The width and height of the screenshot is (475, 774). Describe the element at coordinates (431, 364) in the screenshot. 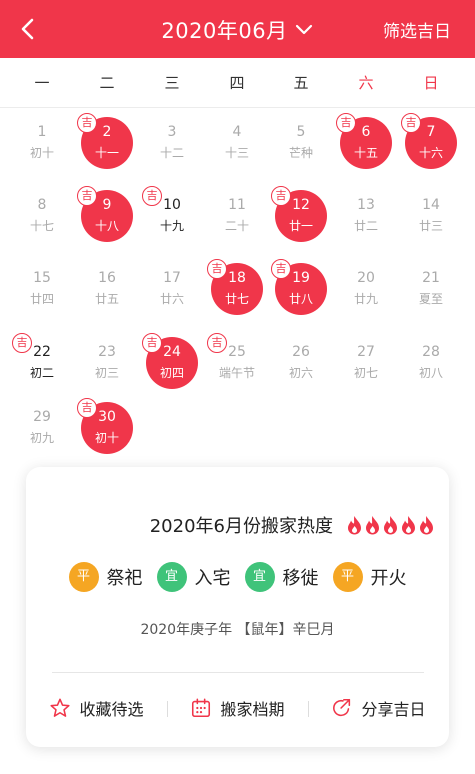

I see `day-cell: 28 初八` at that location.